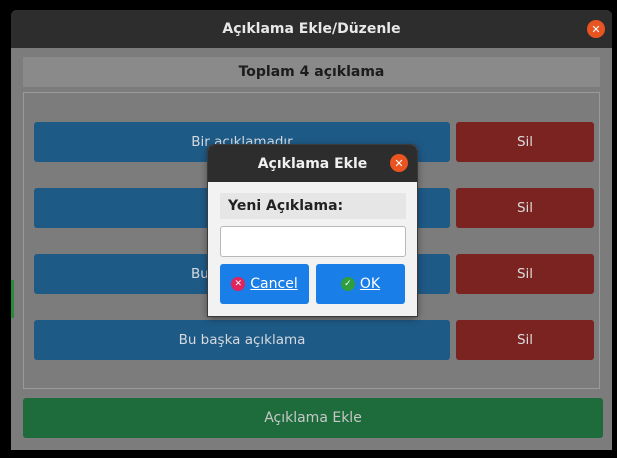 The image size is (617, 458). Describe the element at coordinates (238, 284) in the screenshot. I see `cancel-icon: ✕` at that location.